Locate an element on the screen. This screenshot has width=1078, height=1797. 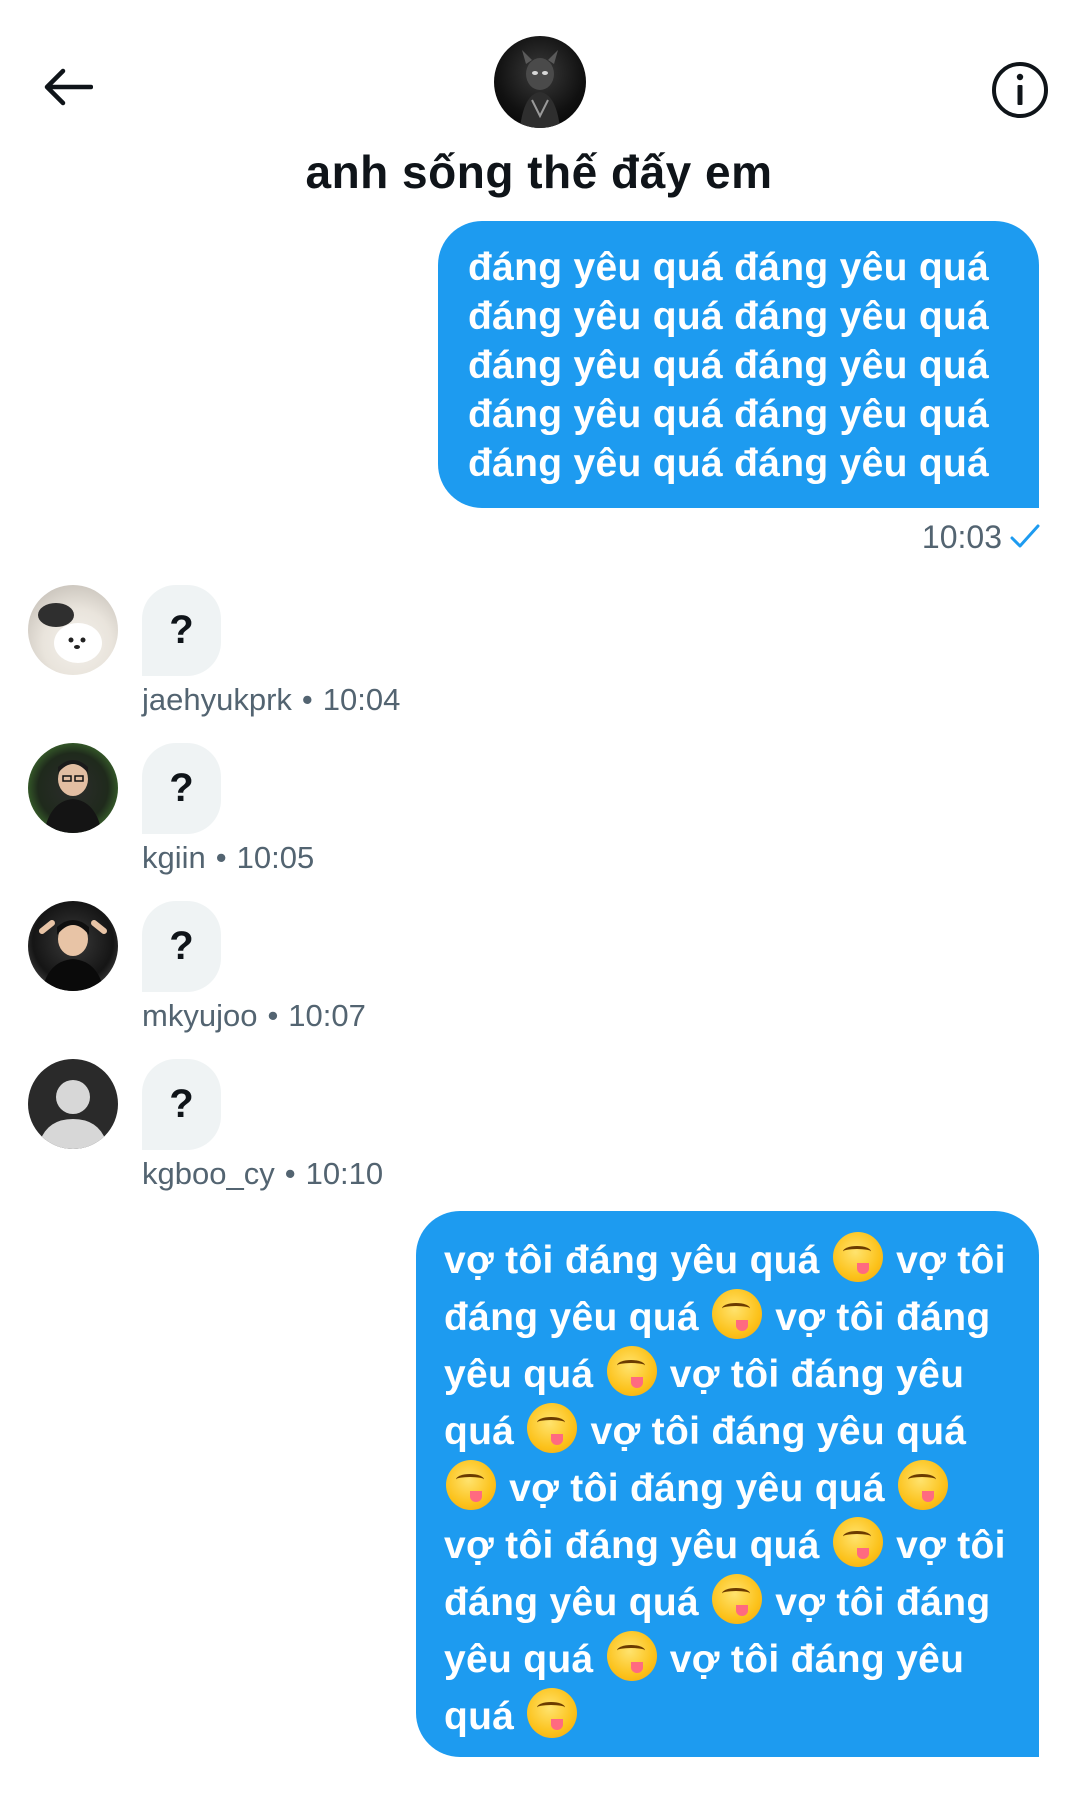
message-meta: kgboo_cy • 10:10 is located at coordinates (262, 1174).